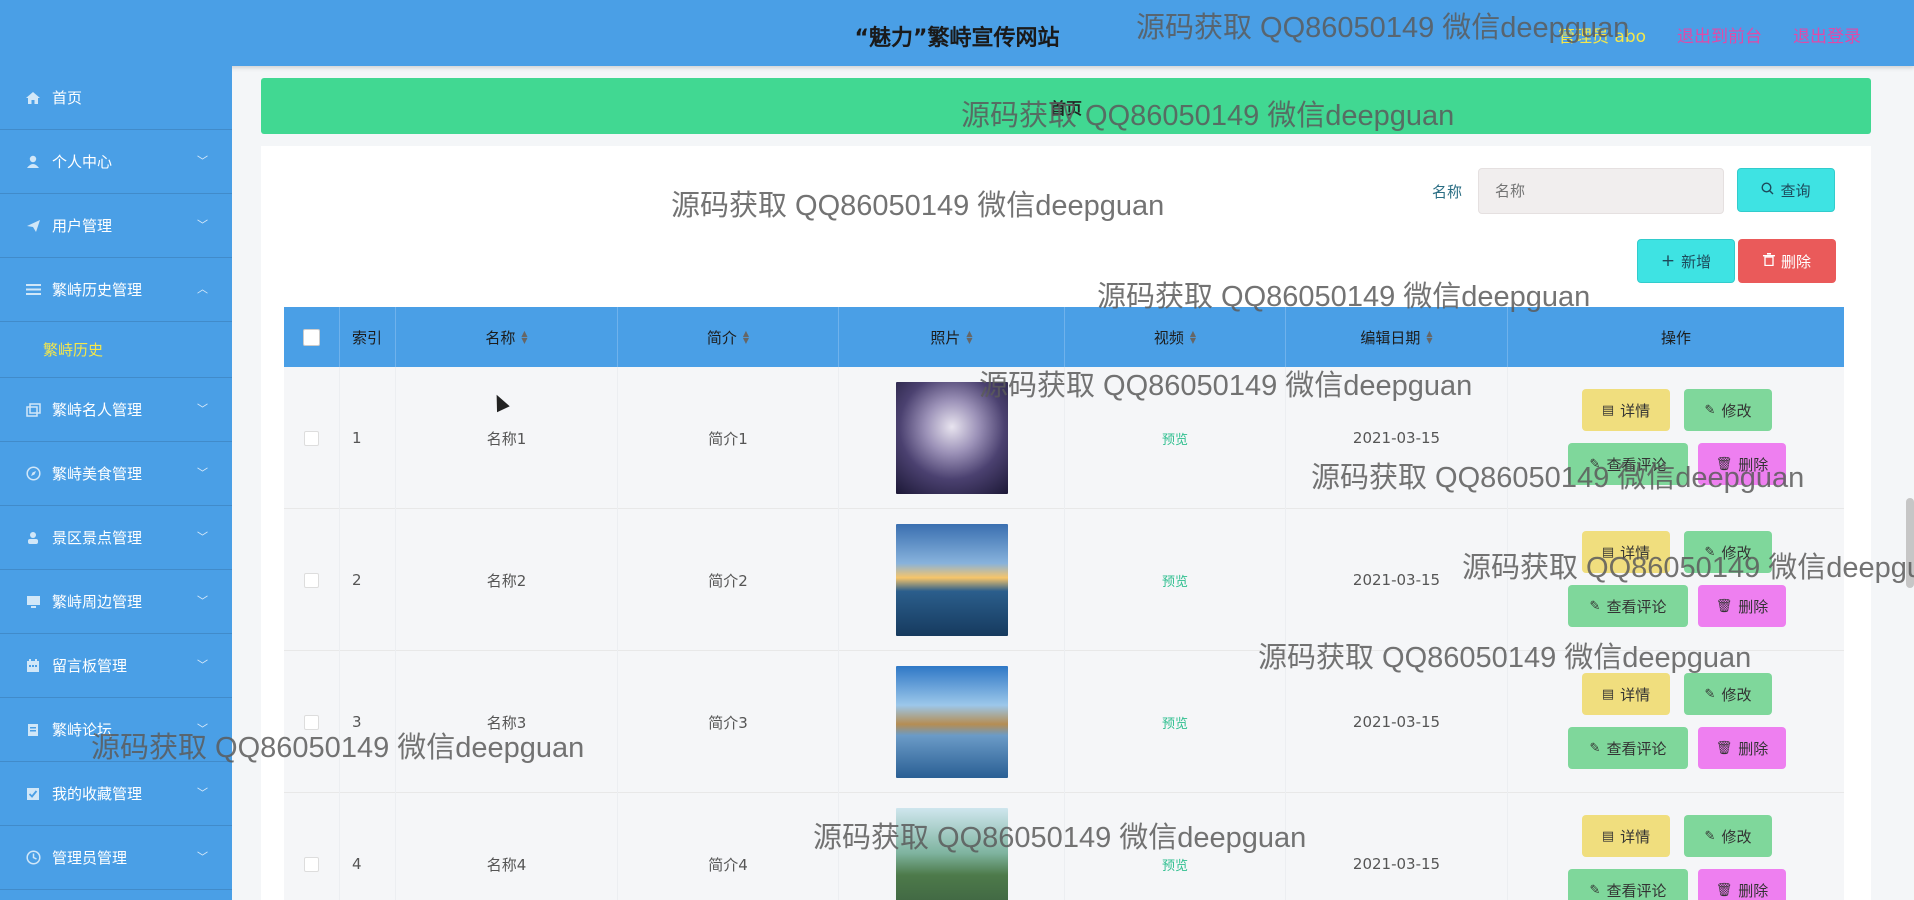  Describe the element at coordinates (507, 438) in the screenshot. I see `row-name: 名称1` at that location.